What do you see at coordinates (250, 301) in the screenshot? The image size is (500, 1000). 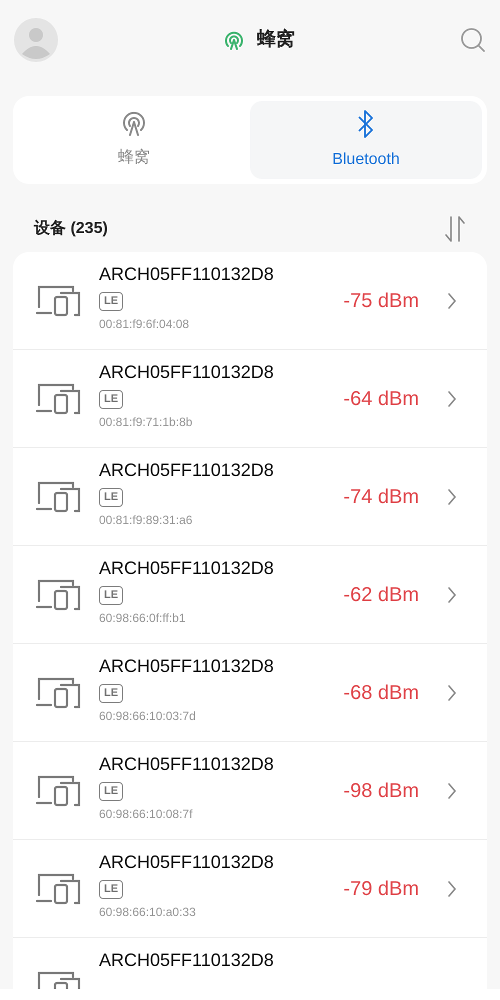 I see `device-row: ARCH05FF110132D8 LE 00:81:f9:6f:04:08 -75 dBm` at bounding box center [250, 301].